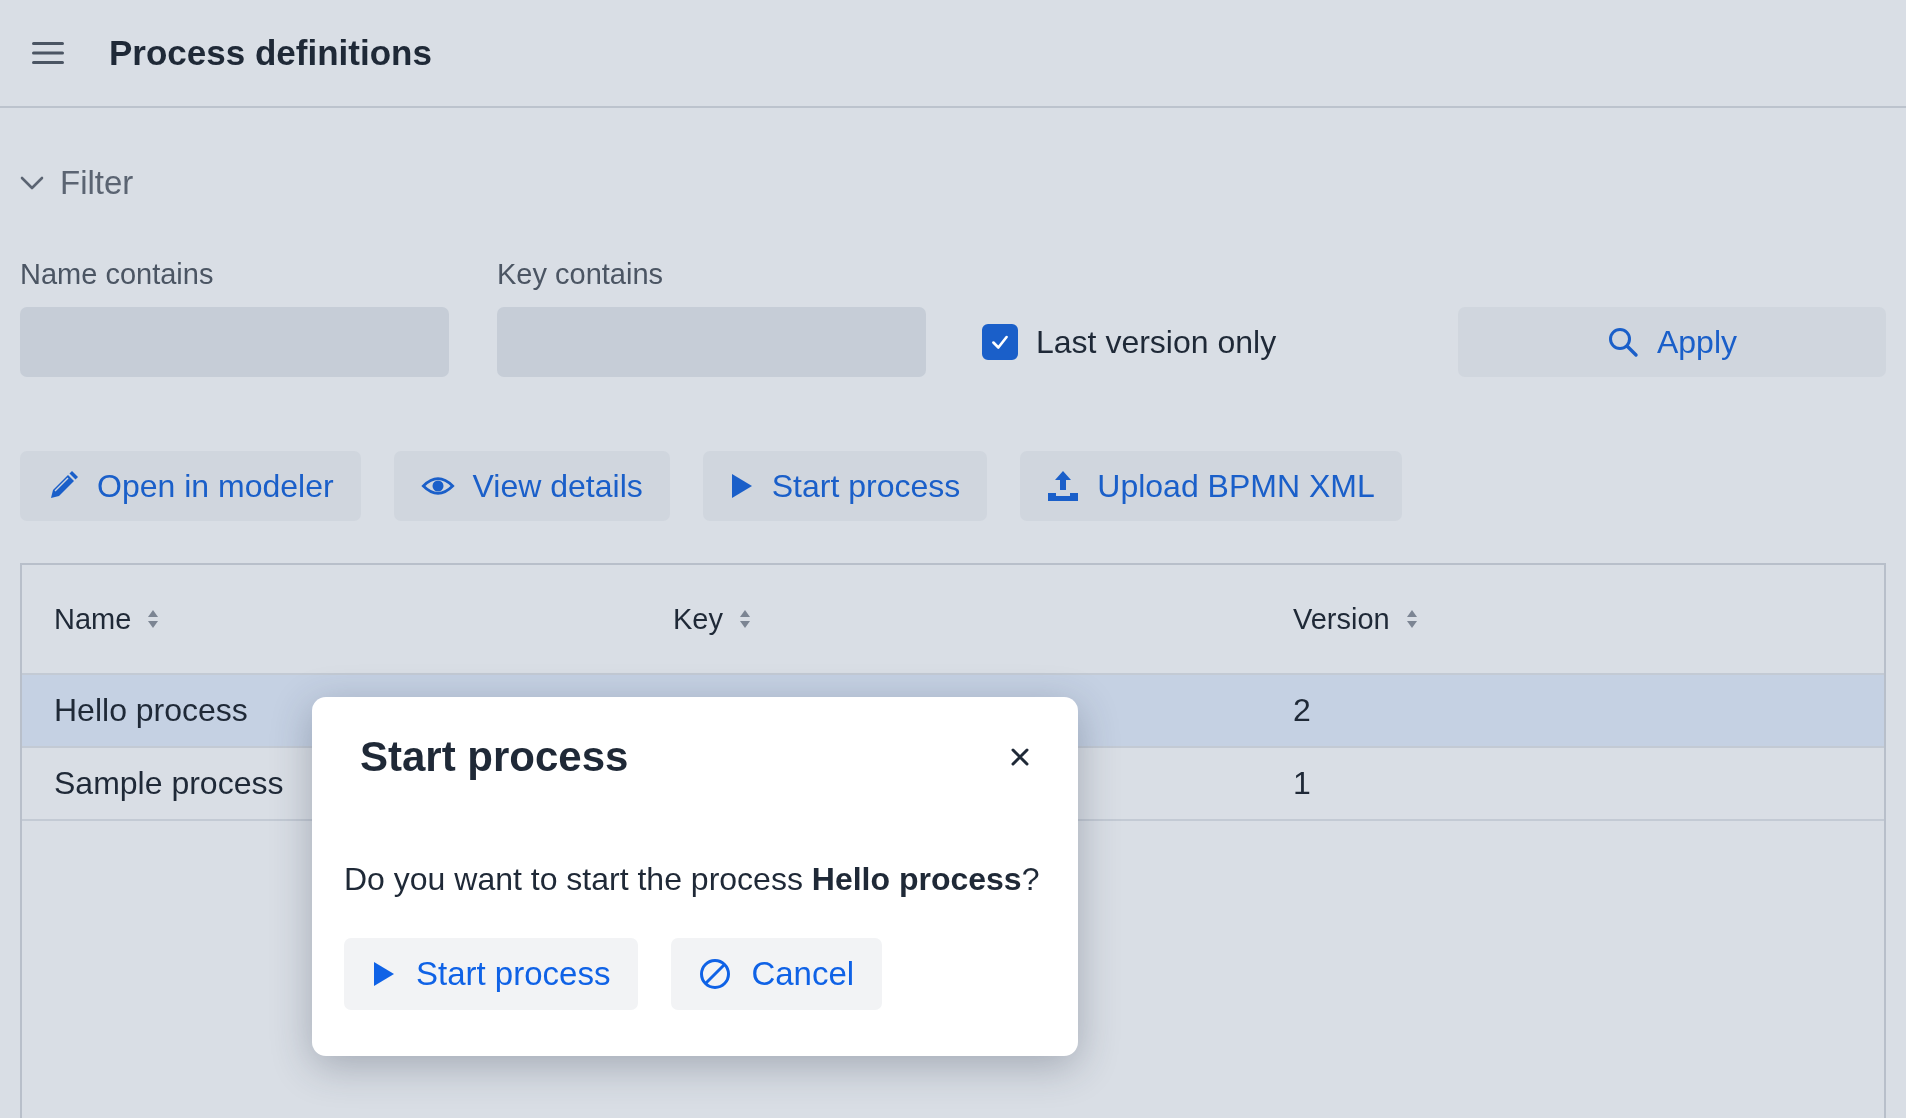 Image resolution: width=1906 pixels, height=1118 pixels. I want to click on table-cell: 1, so click(1302, 783).